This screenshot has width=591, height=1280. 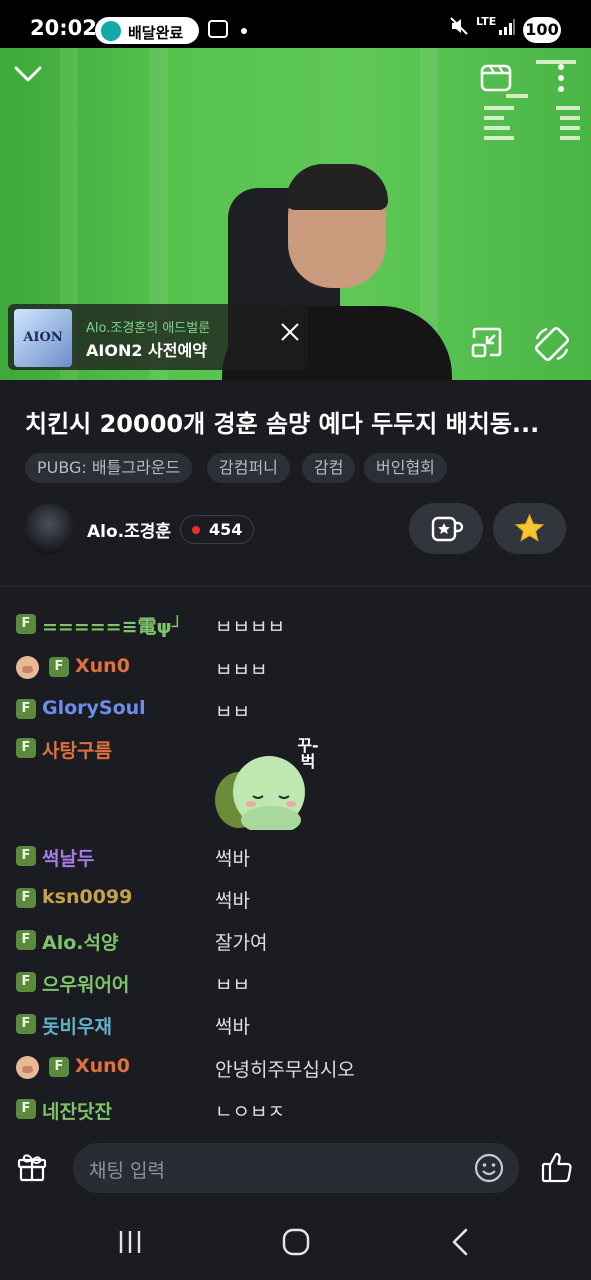 I want to click on status-bar: 20:02 배달완료 LTE 100, so click(x=295, y=24).